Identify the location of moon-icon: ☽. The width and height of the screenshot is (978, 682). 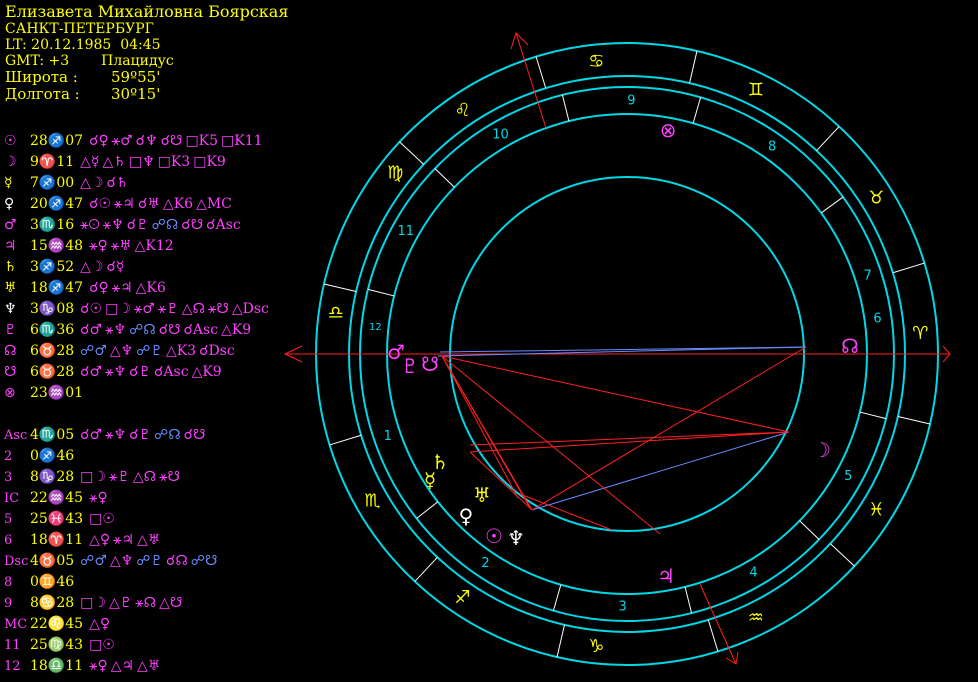
(822, 450).